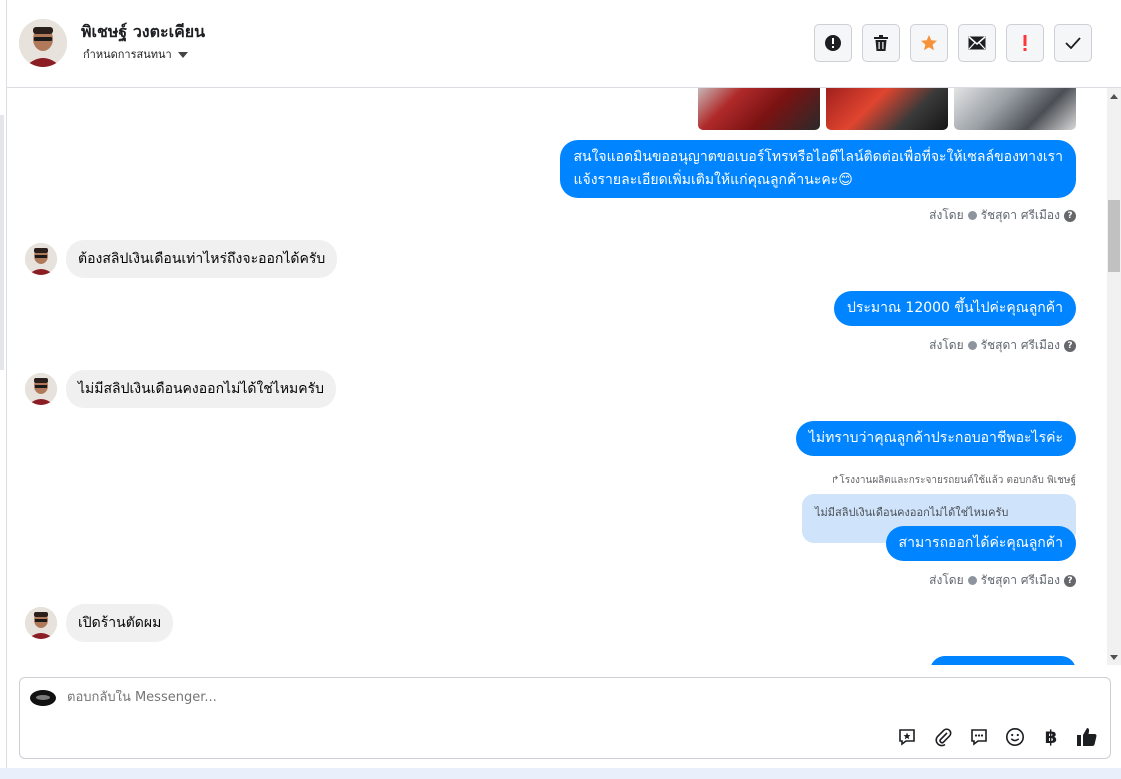 This screenshot has width=1121, height=779. I want to click on trash-icon, so click(881, 43).